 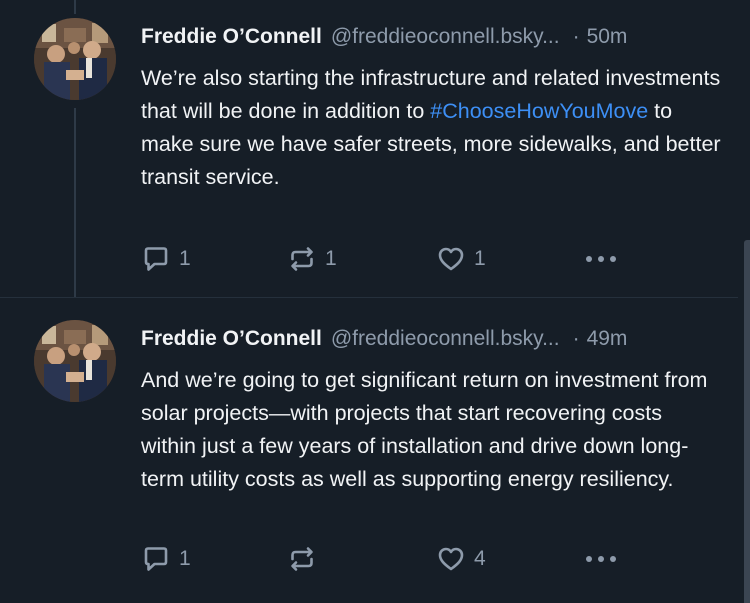 What do you see at coordinates (747, 421) in the screenshot?
I see `scrollbar` at bounding box center [747, 421].